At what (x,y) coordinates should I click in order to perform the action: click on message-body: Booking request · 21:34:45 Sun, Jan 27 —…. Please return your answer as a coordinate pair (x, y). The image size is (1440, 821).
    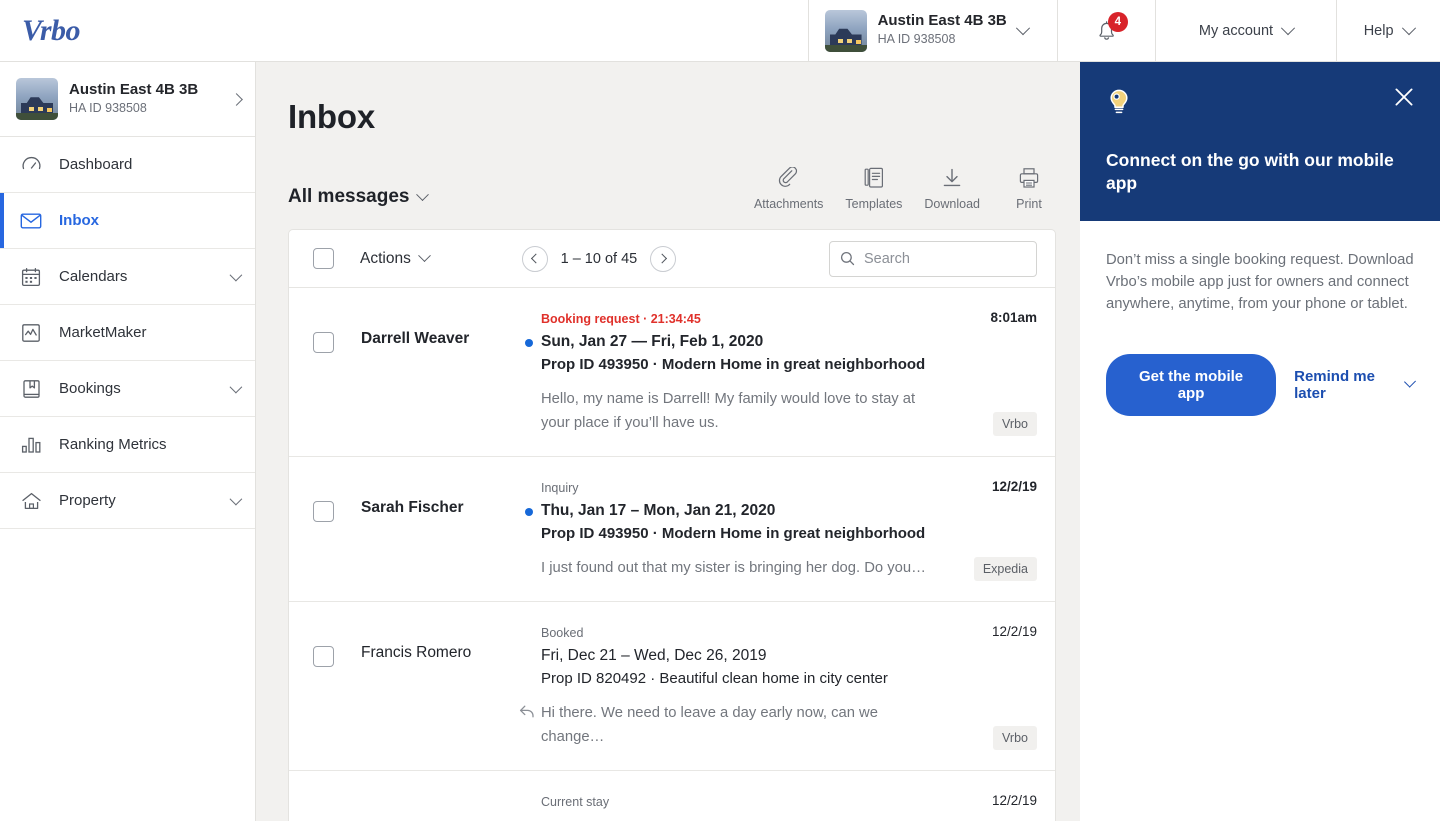
    Looking at the image, I should click on (738, 373).